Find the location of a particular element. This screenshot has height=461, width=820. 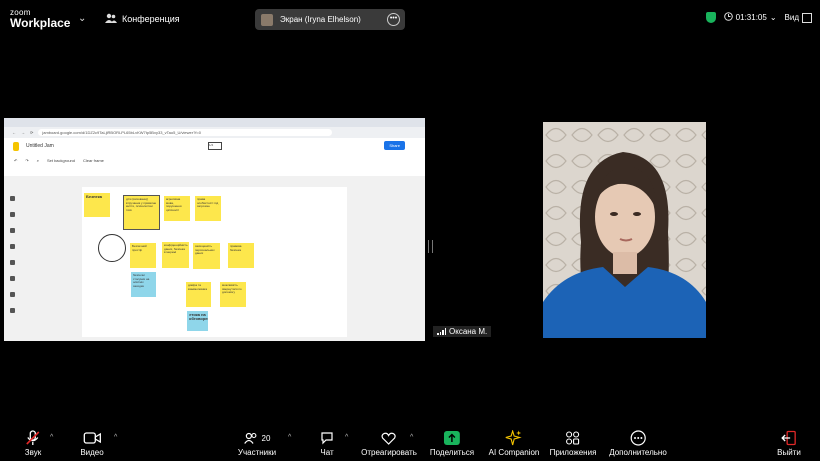

meeting-title-button: Конференция is located at coordinates (142, 19).